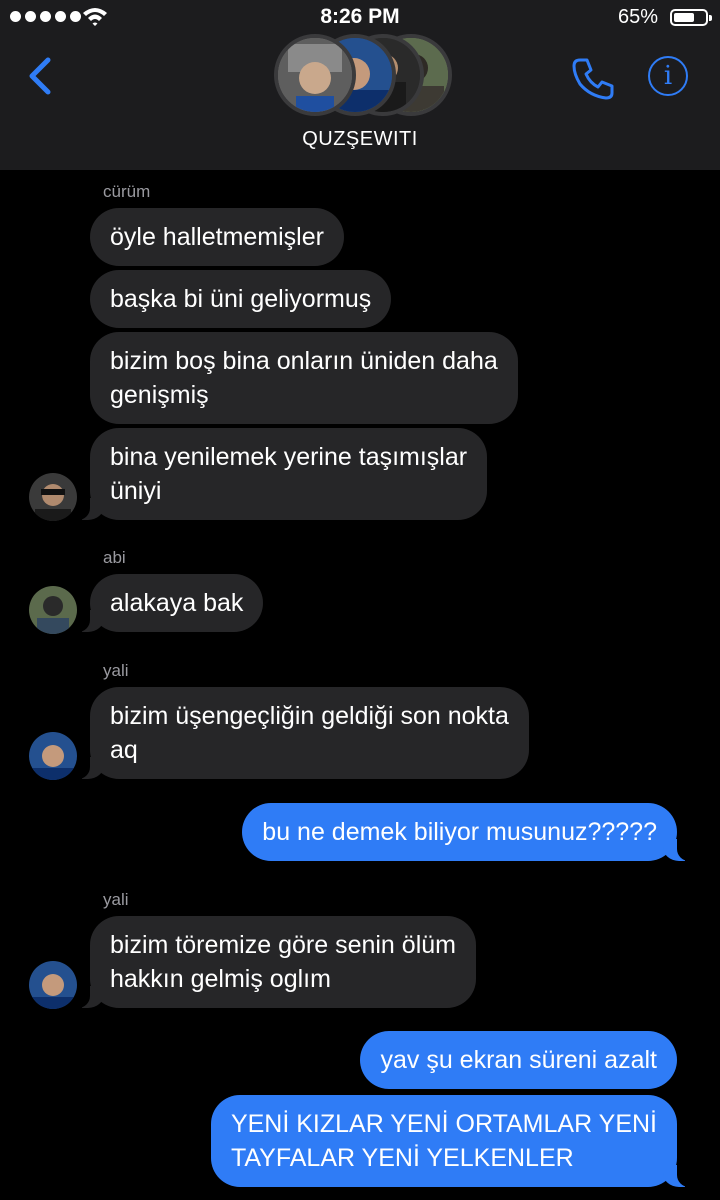 The image size is (720, 1200). I want to click on group-name: QUZŞEWITI, so click(360, 139).